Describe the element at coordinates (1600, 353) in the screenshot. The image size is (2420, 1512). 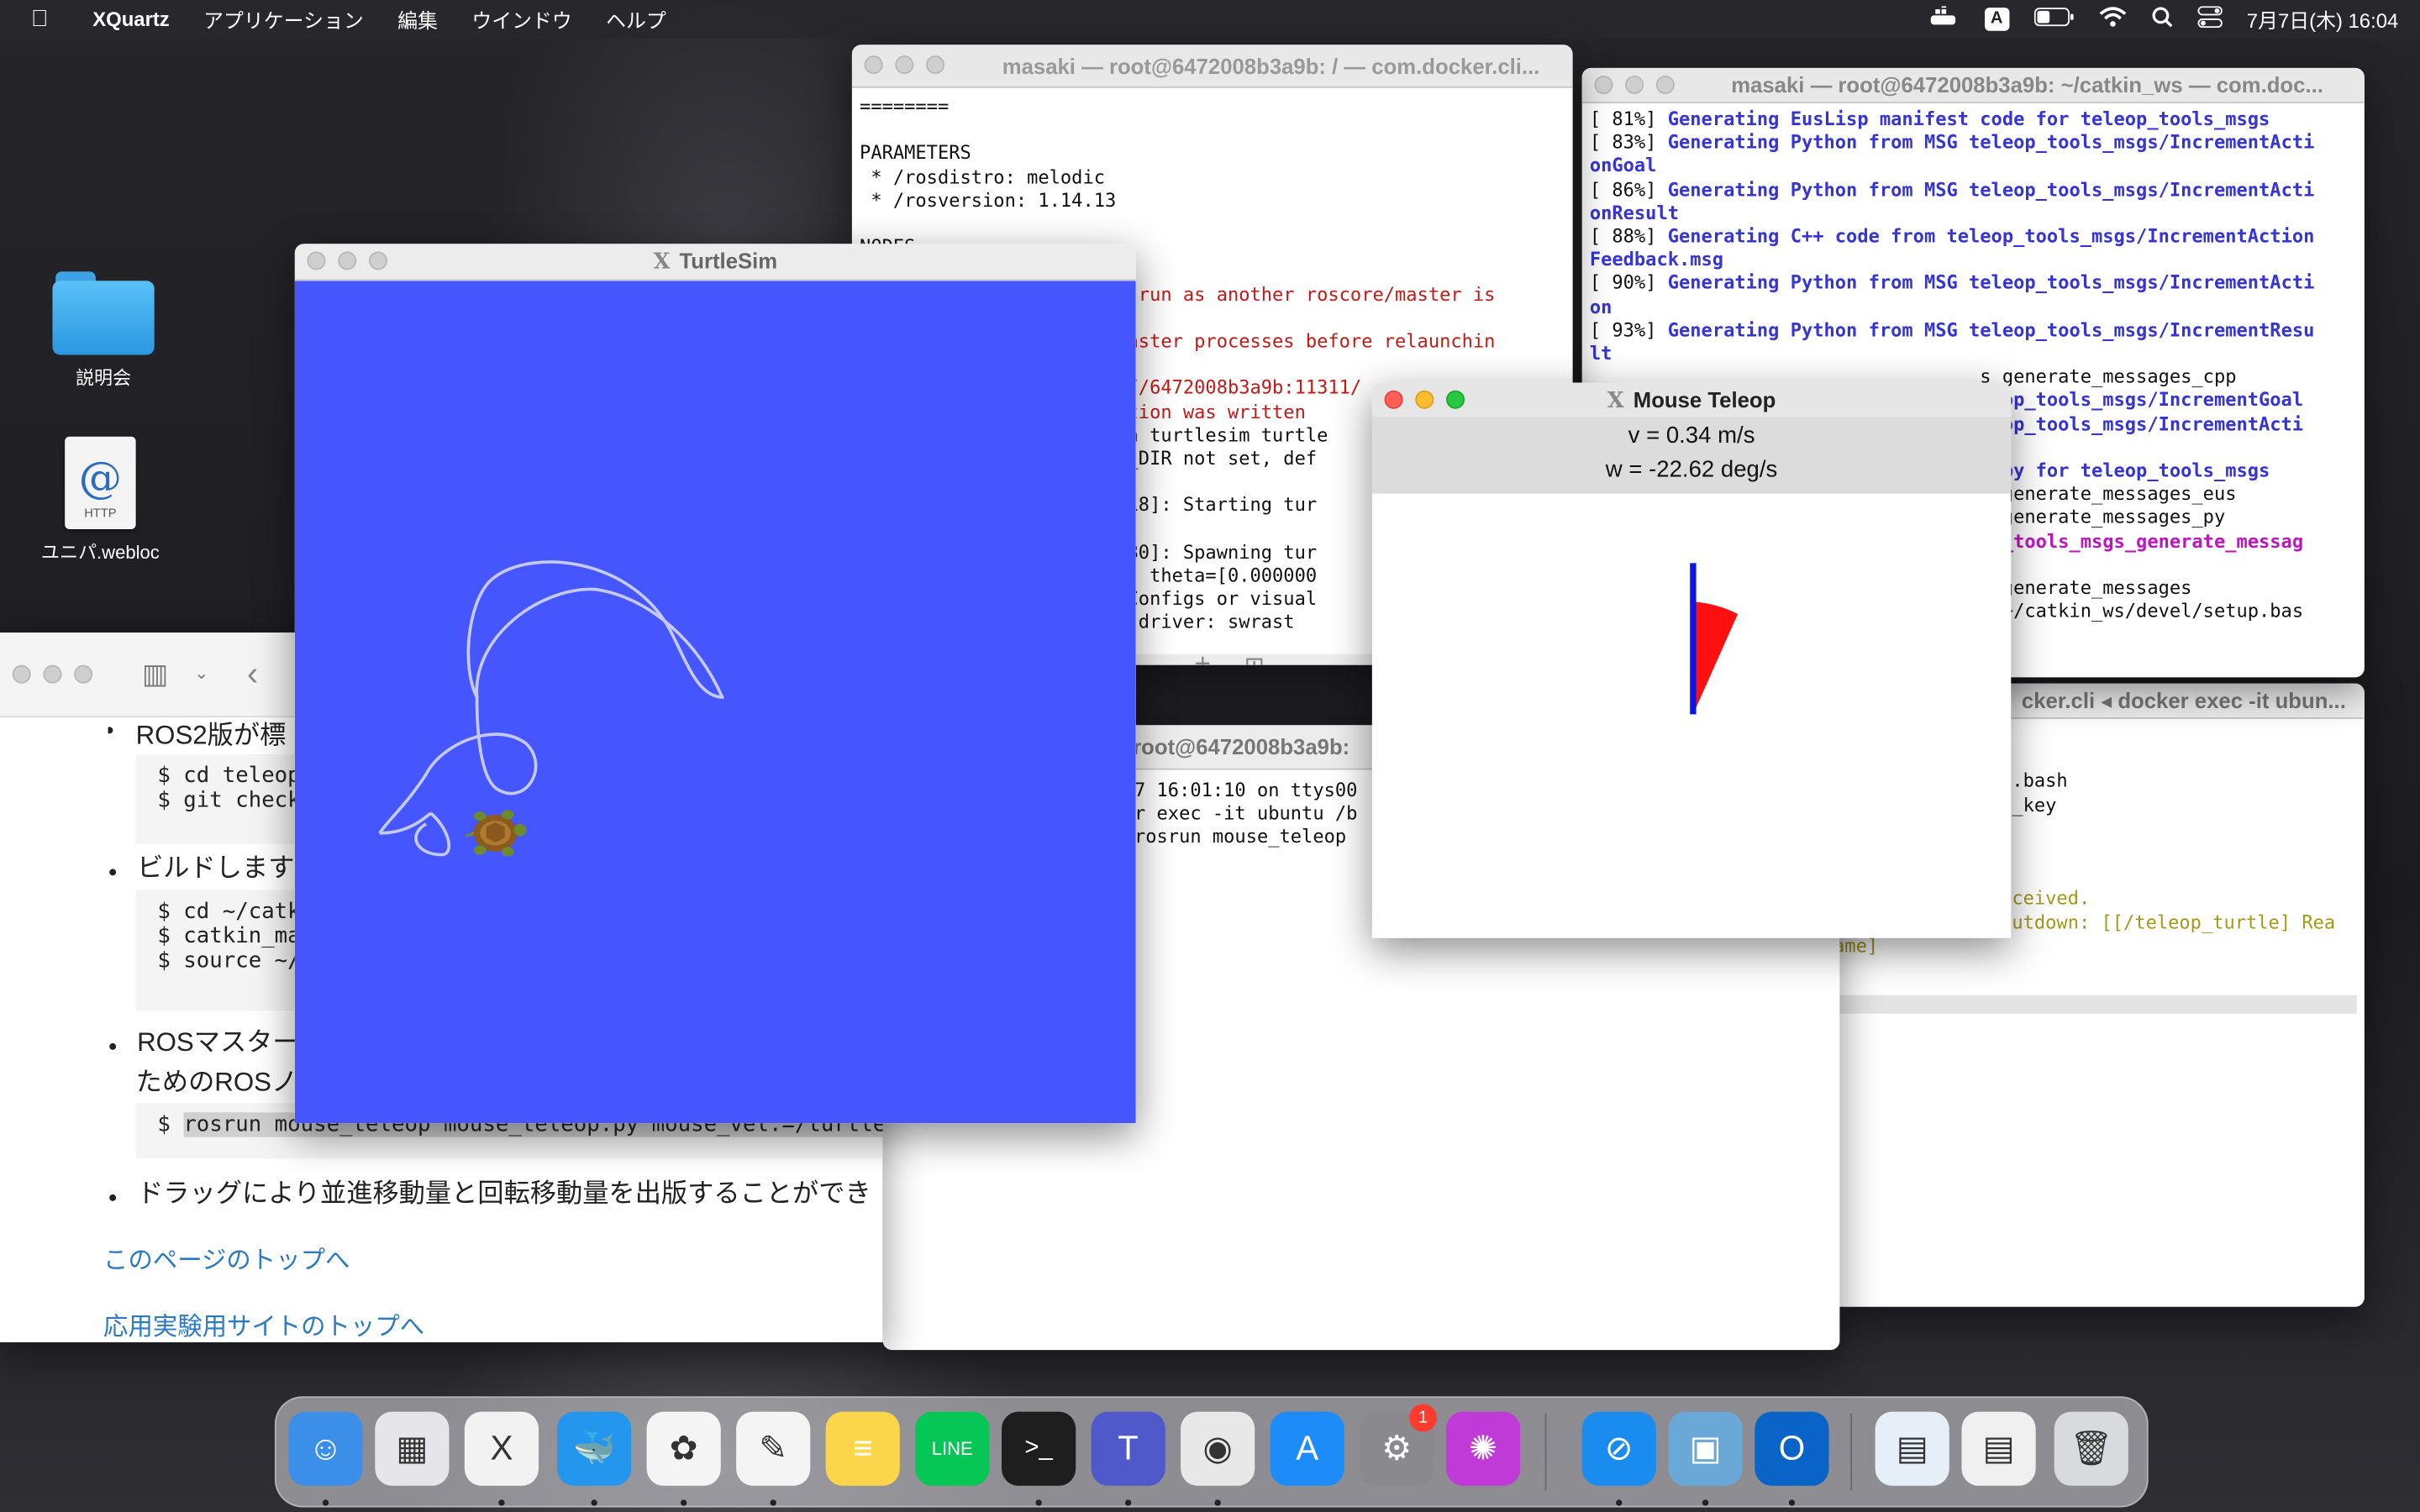
I see `terminal-line: lt` at that location.